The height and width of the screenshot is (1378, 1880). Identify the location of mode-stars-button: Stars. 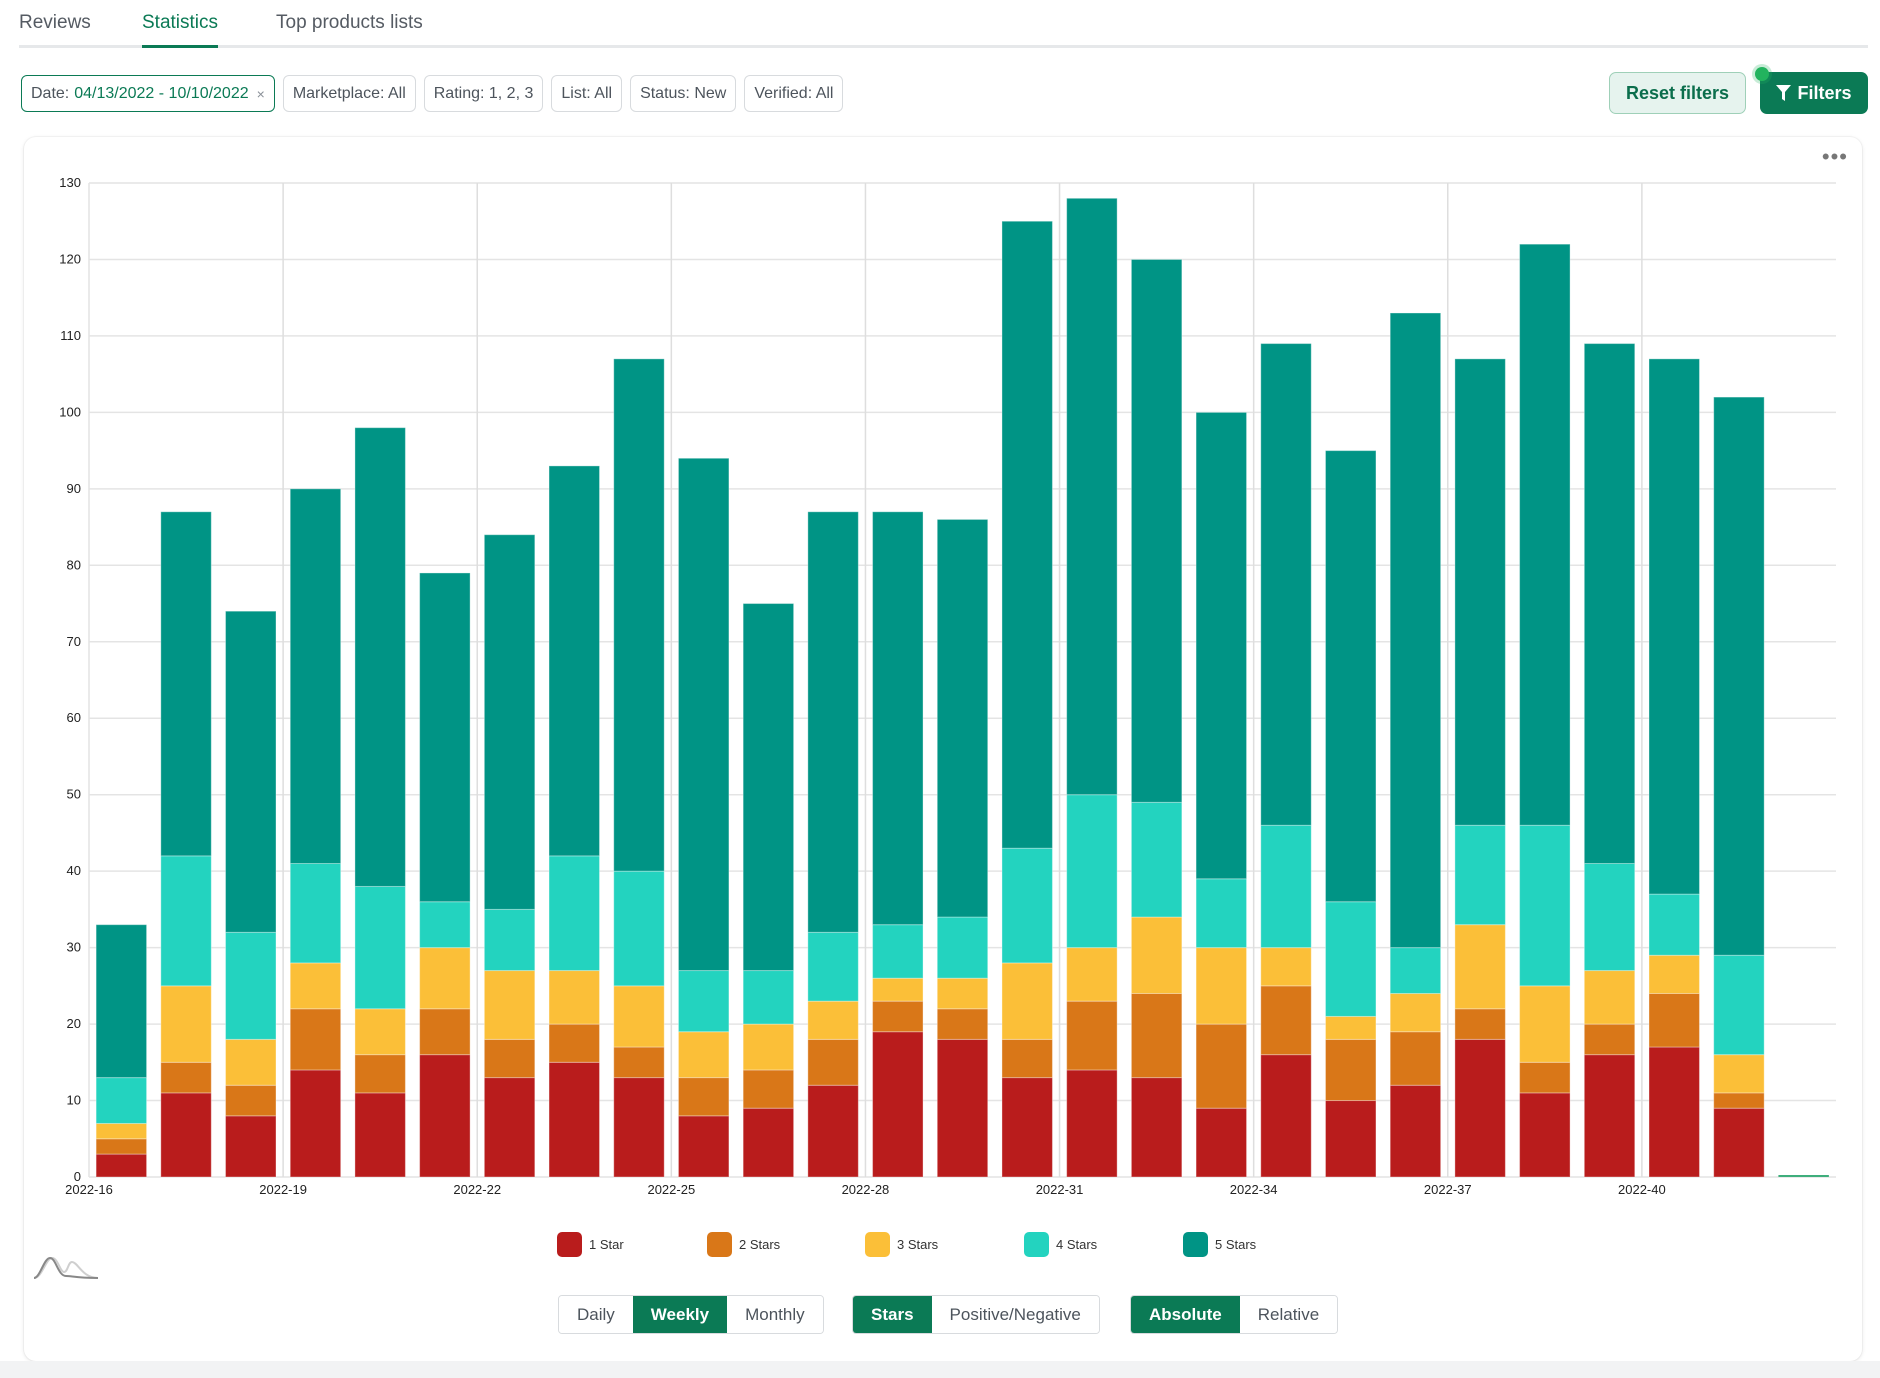
(892, 1314).